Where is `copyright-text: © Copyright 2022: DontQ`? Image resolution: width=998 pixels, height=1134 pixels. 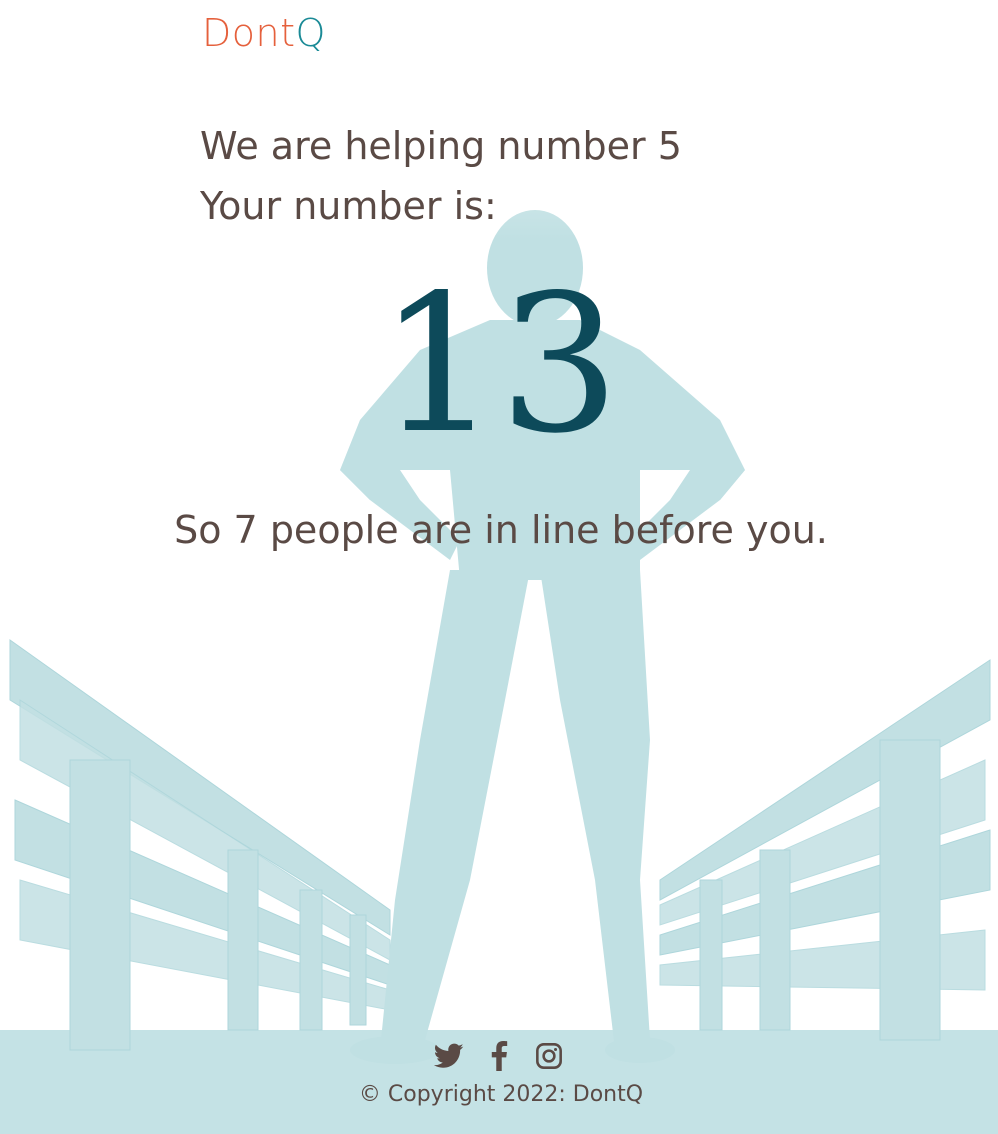
copyright-text: © Copyright 2022: DontQ is located at coordinates (501, 1094).